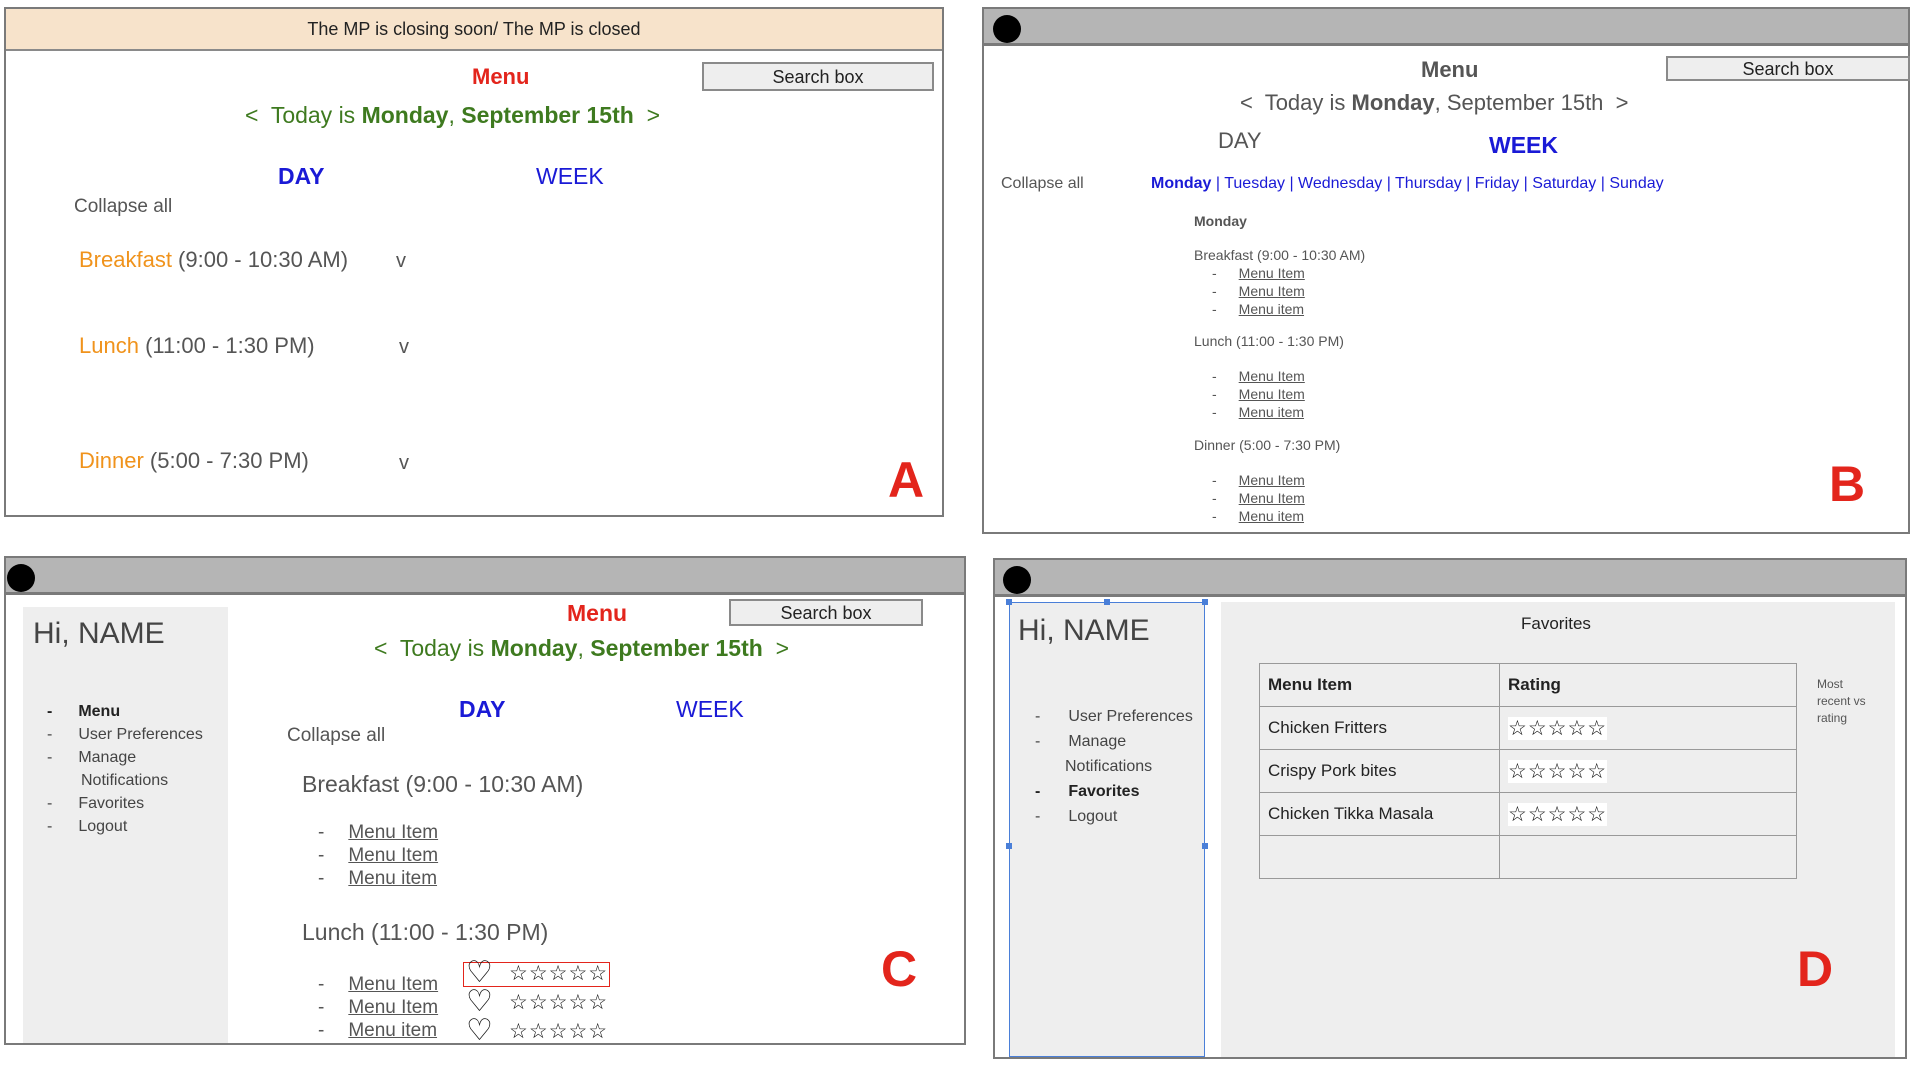 The image size is (1910, 1076). I want to click on sort-toggle: Most recent vs rating, so click(1841, 701).